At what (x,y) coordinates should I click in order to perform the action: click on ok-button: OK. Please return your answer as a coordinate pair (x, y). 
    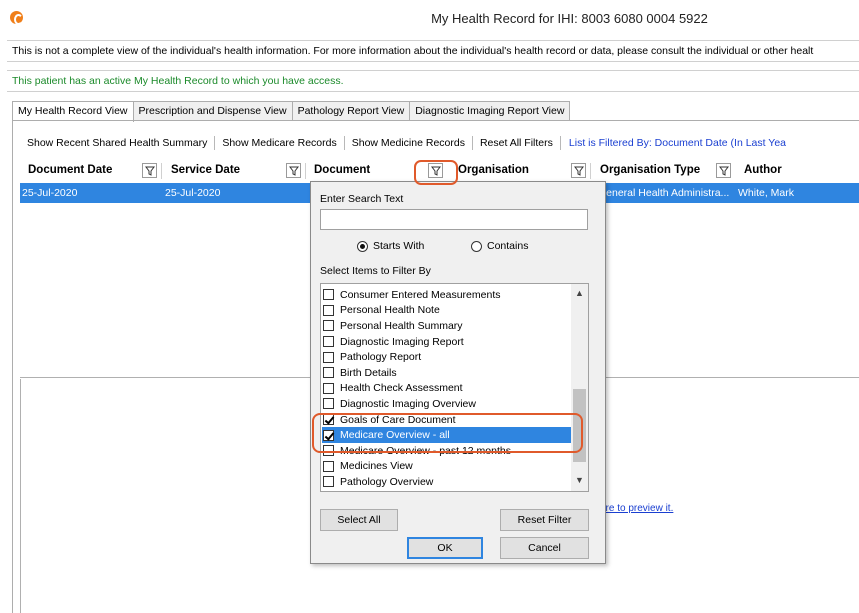
    Looking at the image, I should click on (445, 548).